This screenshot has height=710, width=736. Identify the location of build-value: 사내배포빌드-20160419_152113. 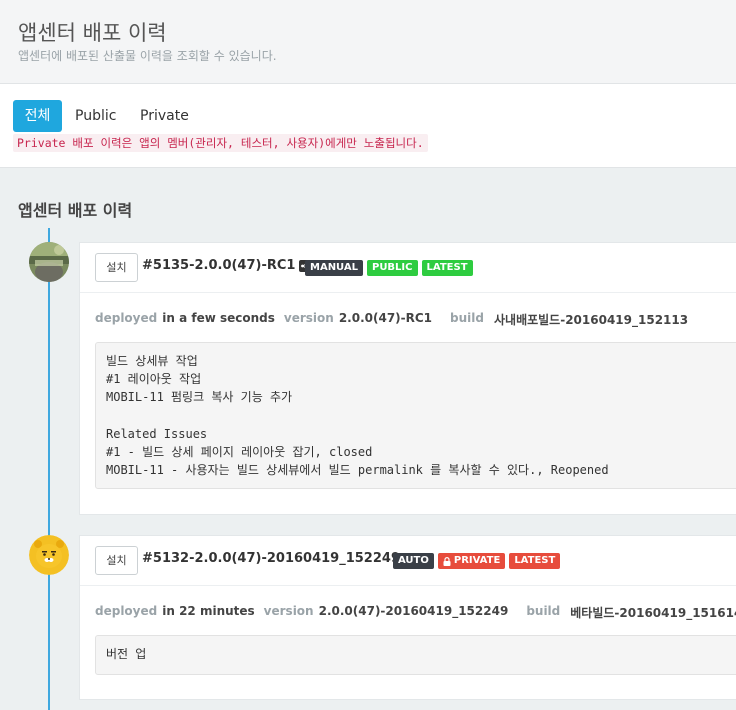
(591, 320).